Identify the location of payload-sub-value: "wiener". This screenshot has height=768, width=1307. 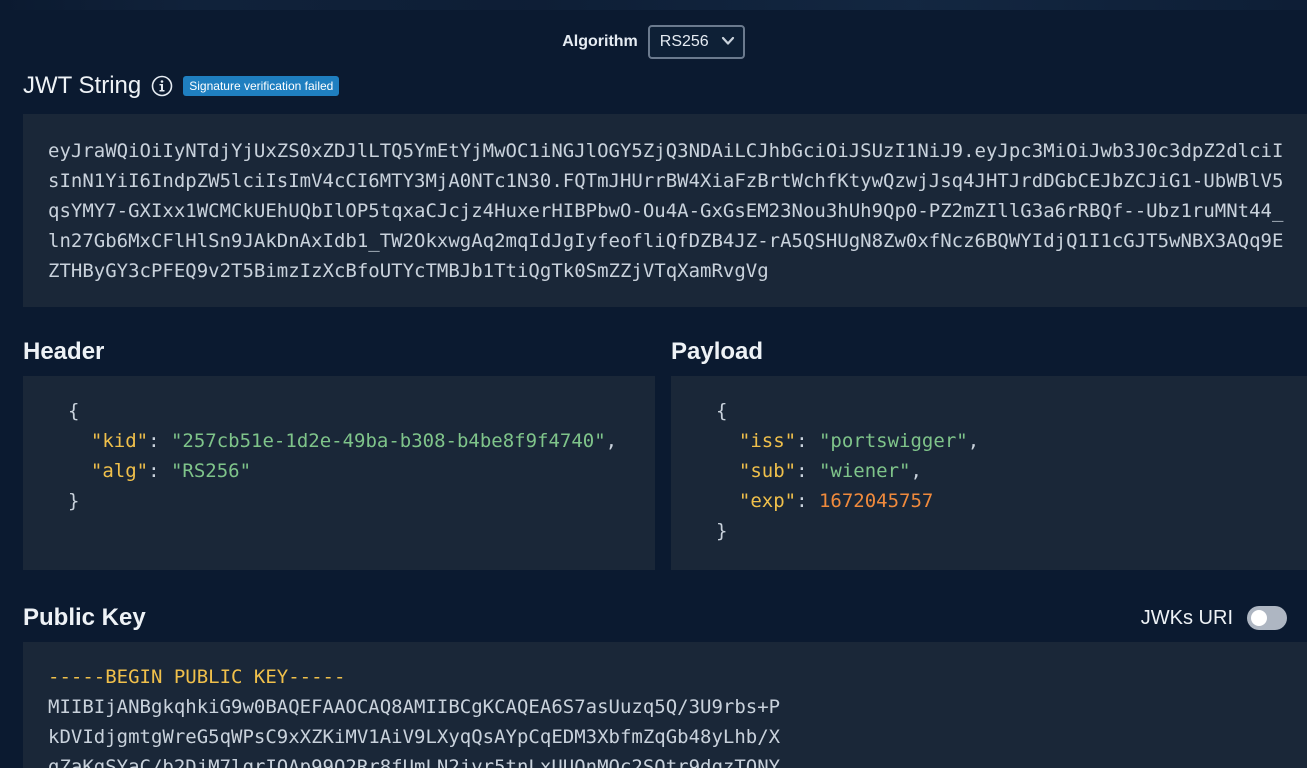
(864, 471).